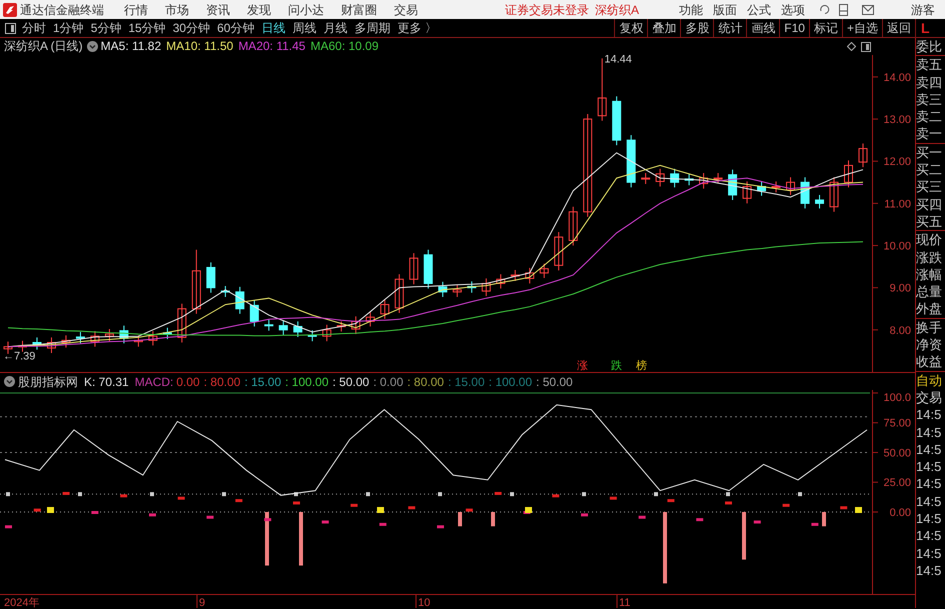  What do you see at coordinates (729, 28) in the screenshot?
I see `toolbar-button: 统计` at bounding box center [729, 28].